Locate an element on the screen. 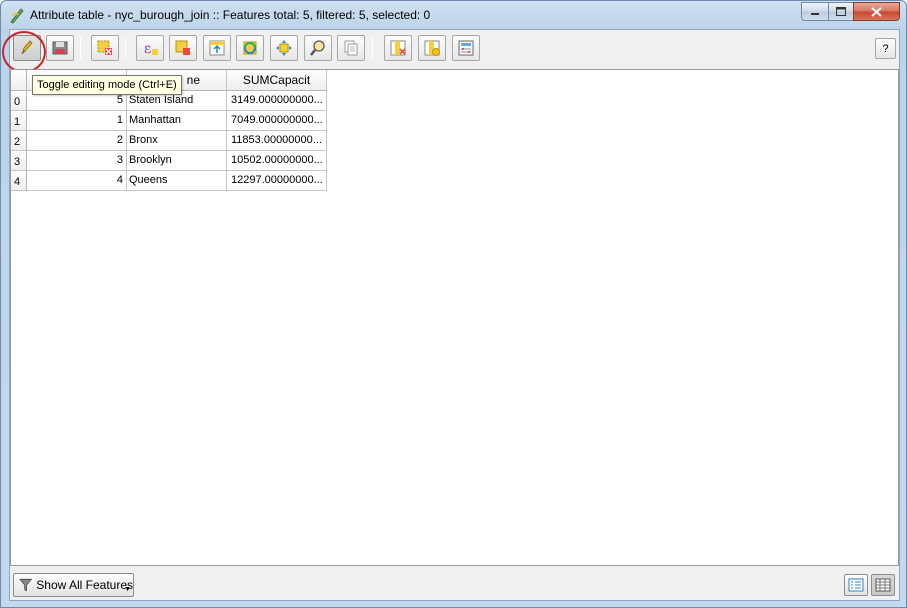 The image size is (907, 608). delete-column-icon is located at coordinates (398, 48).